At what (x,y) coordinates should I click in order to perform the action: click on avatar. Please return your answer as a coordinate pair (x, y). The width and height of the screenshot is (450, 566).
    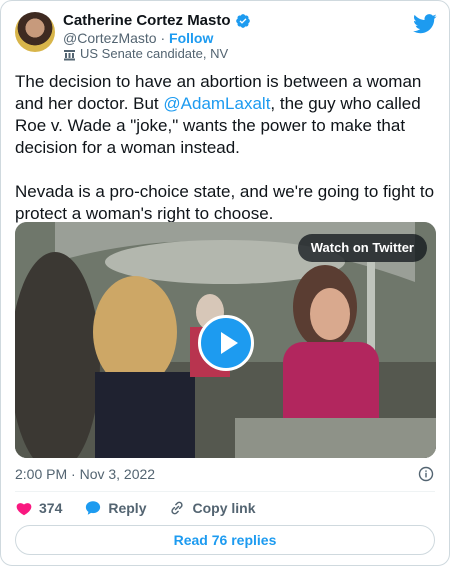
    Looking at the image, I should click on (35, 32).